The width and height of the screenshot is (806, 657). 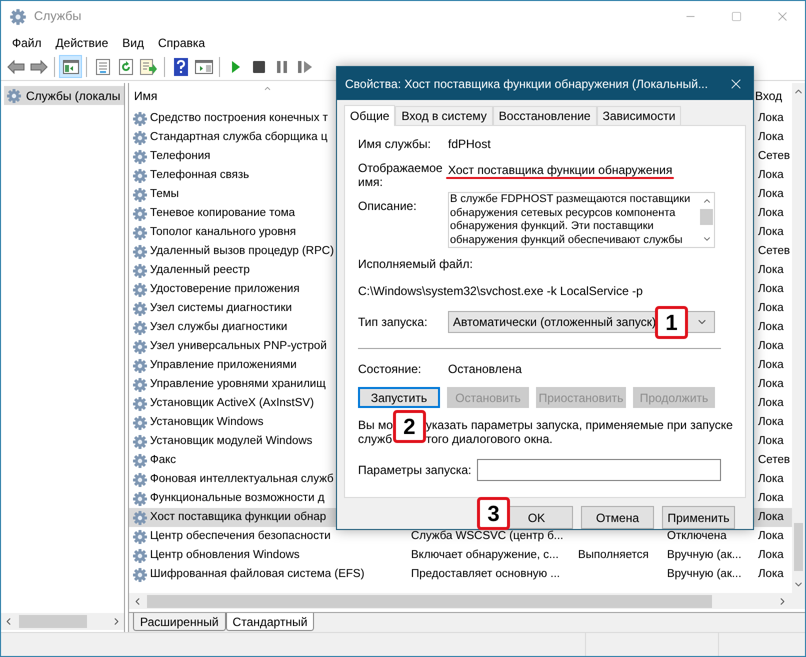 I want to click on service-name: Функциональные возможности д, so click(x=237, y=498).